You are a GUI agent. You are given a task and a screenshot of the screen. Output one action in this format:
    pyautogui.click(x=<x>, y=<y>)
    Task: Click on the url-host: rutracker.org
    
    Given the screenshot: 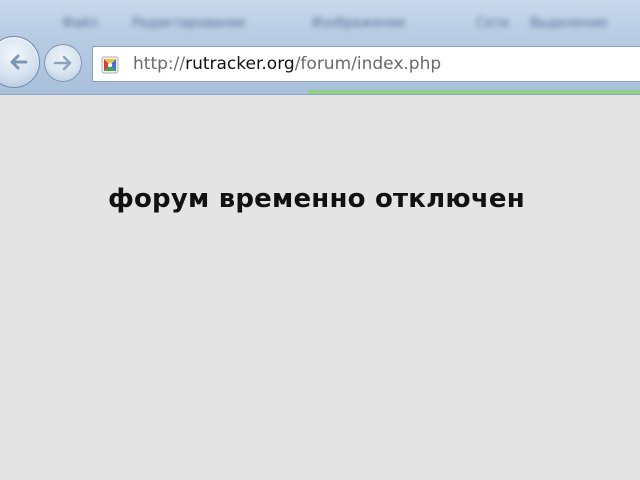 What is the action you would take?
    pyautogui.click(x=240, y=64)
    